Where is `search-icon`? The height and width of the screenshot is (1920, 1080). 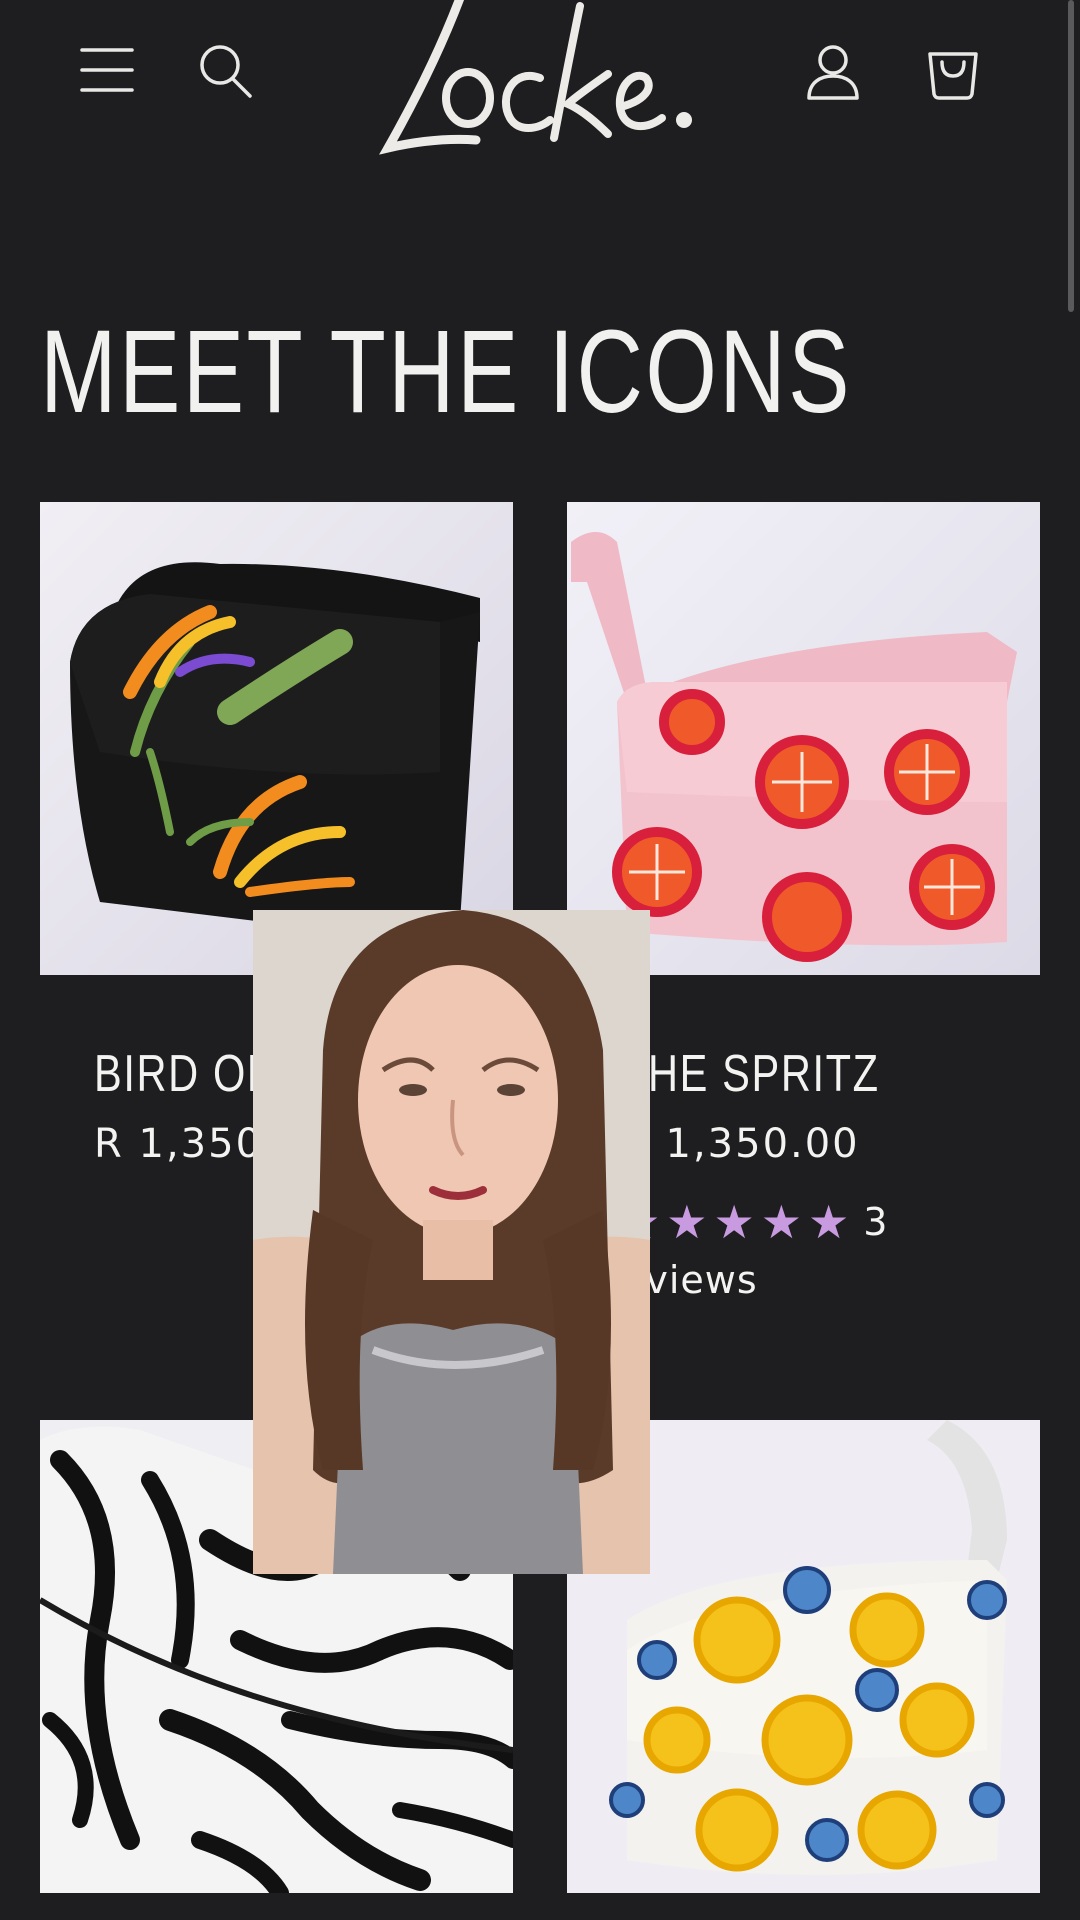
search-icon is located at coordinates (225, 71).